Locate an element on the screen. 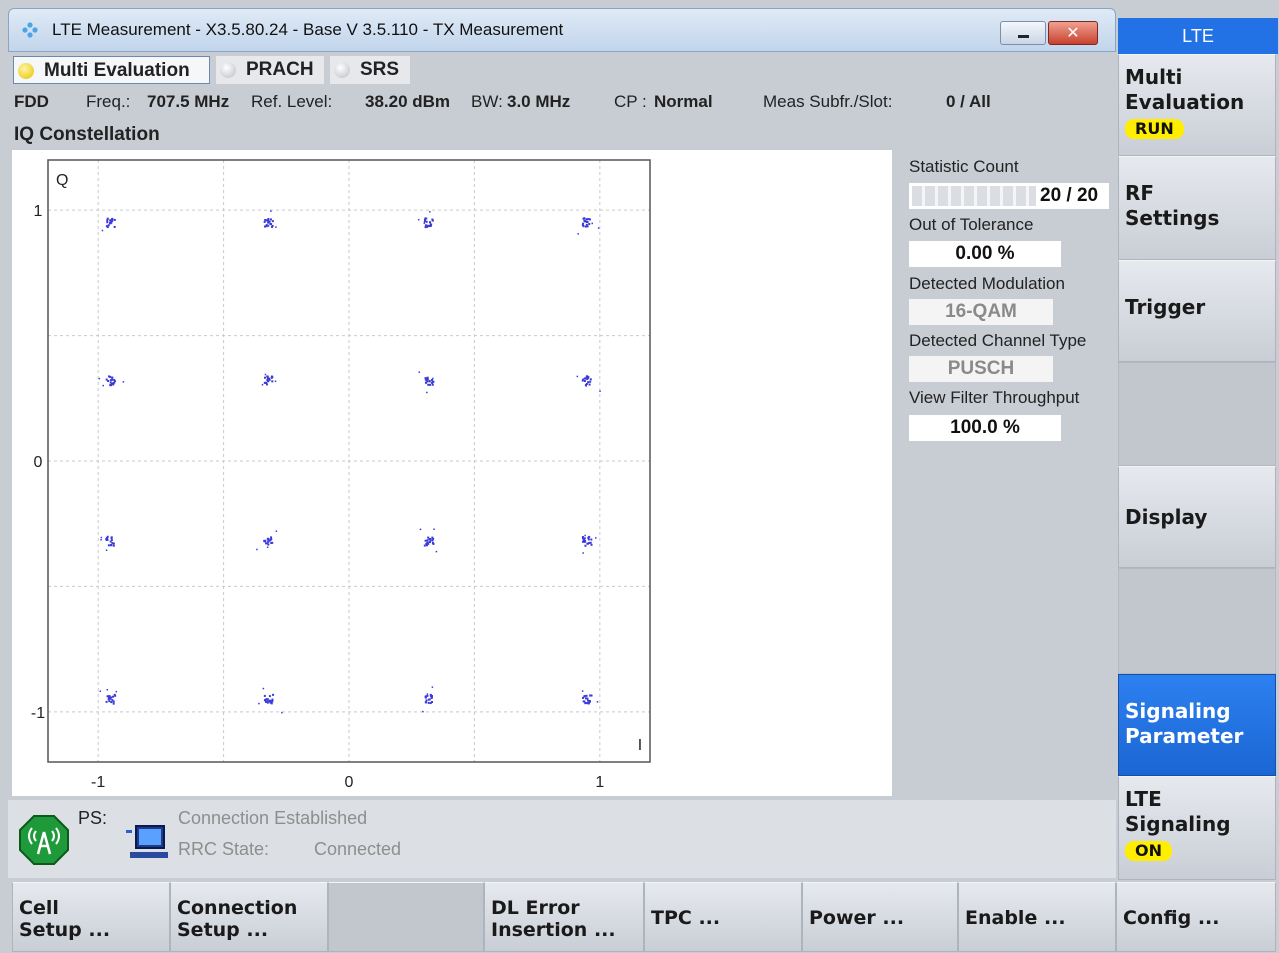 This screenshot has width=1279, height=953. statistic-count-label: Statistic Count is located at coordinates (964, 166).